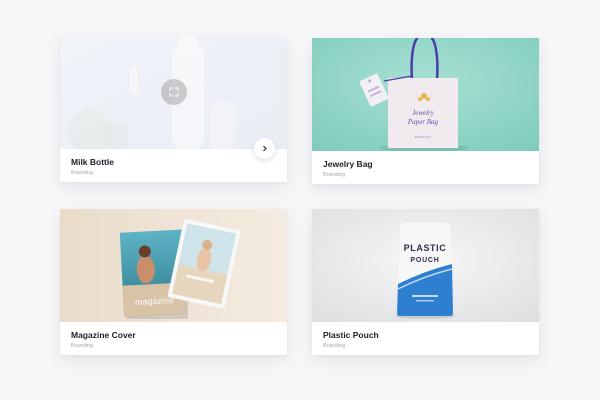  I want to click on chevron-right-icon, so click(264, 148).